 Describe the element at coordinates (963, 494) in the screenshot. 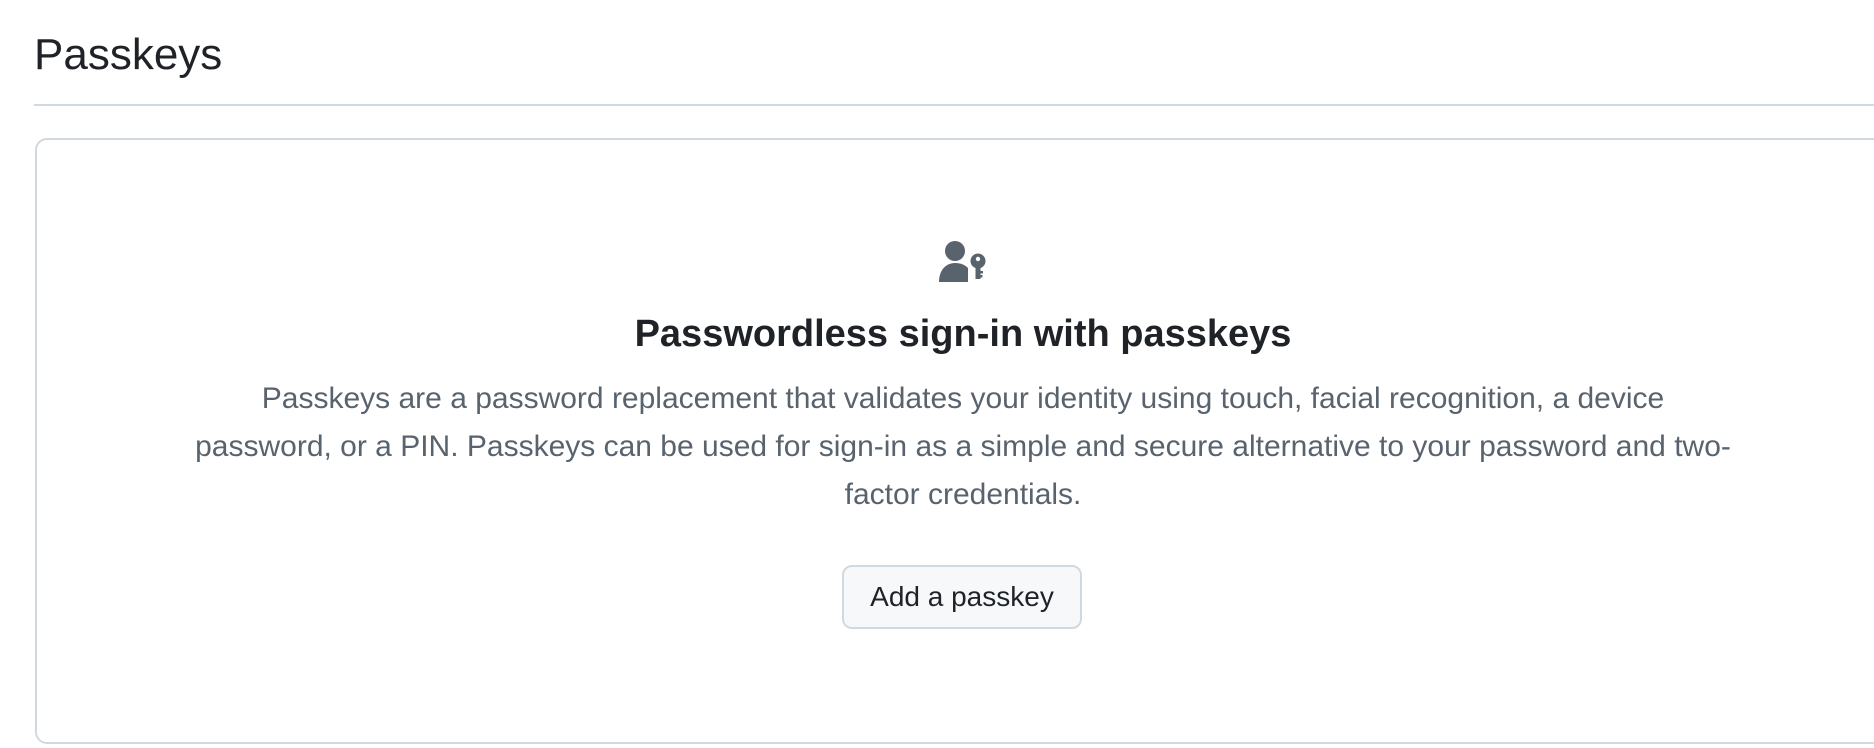

I see `description-line: factor credentials.` at that location.